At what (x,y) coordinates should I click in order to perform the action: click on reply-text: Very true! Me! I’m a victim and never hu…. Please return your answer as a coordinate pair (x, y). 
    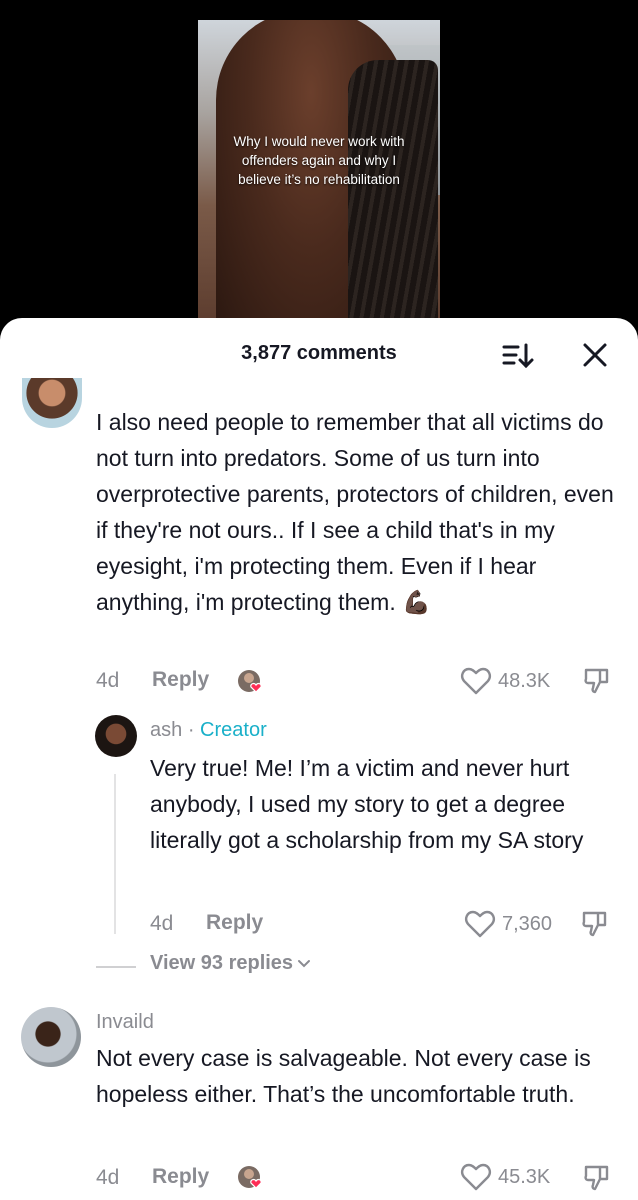
    Looking at the image, I should click on (367, 804).